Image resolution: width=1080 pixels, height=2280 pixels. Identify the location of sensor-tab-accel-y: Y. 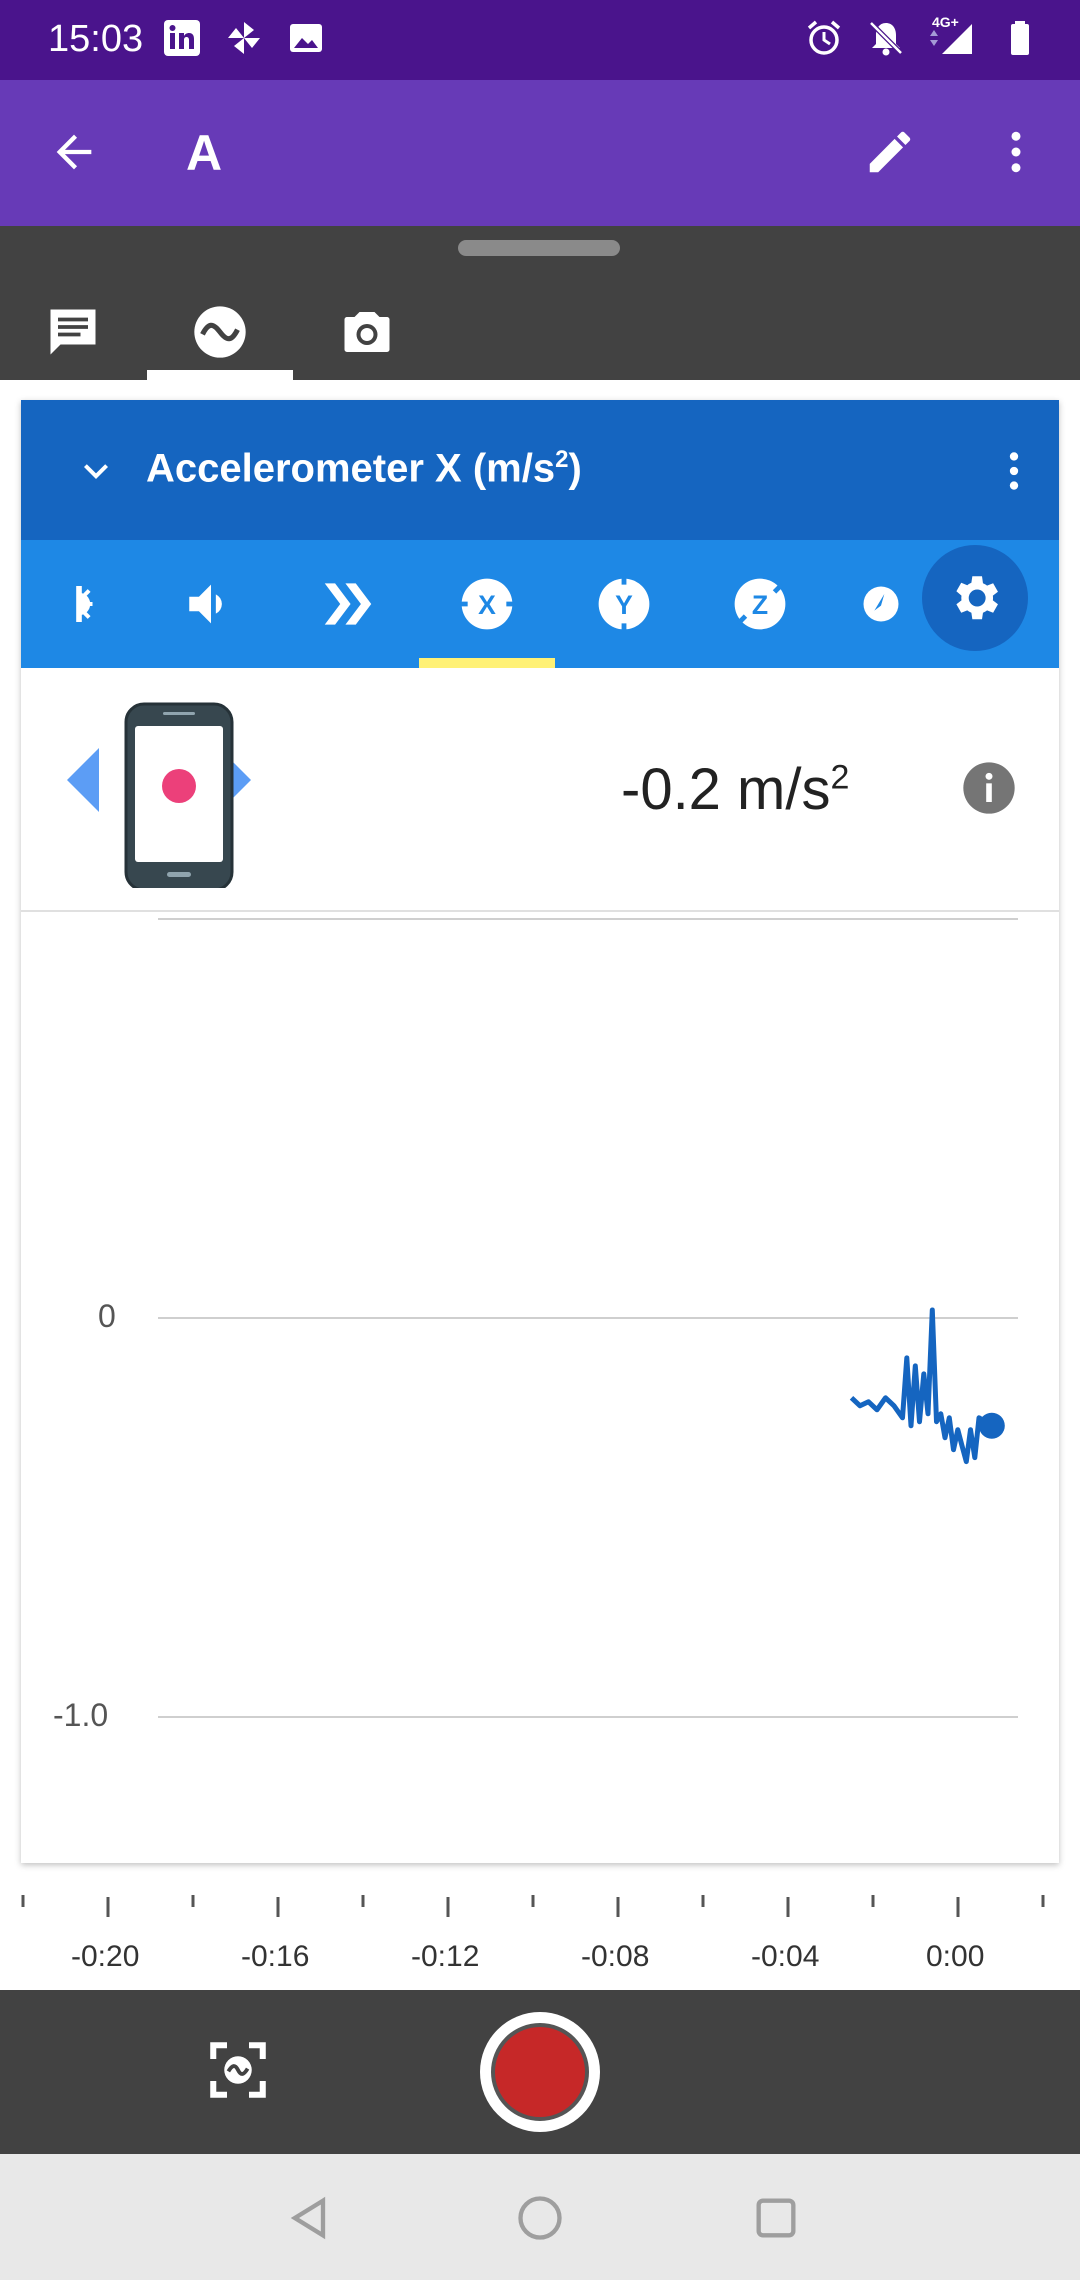
(624, 604).